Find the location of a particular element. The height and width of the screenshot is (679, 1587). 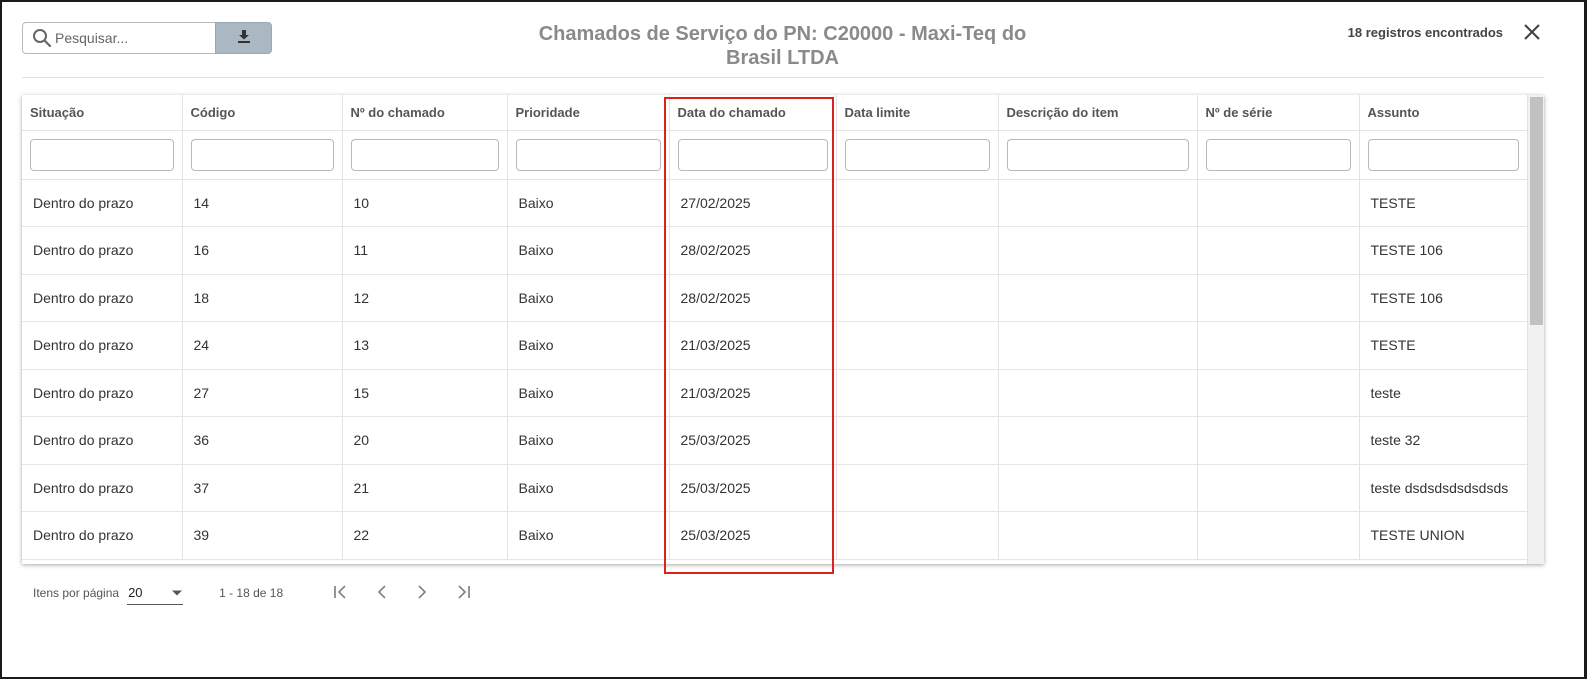

cell-numero-chamado: 11 is located at coordinates (425, 250).